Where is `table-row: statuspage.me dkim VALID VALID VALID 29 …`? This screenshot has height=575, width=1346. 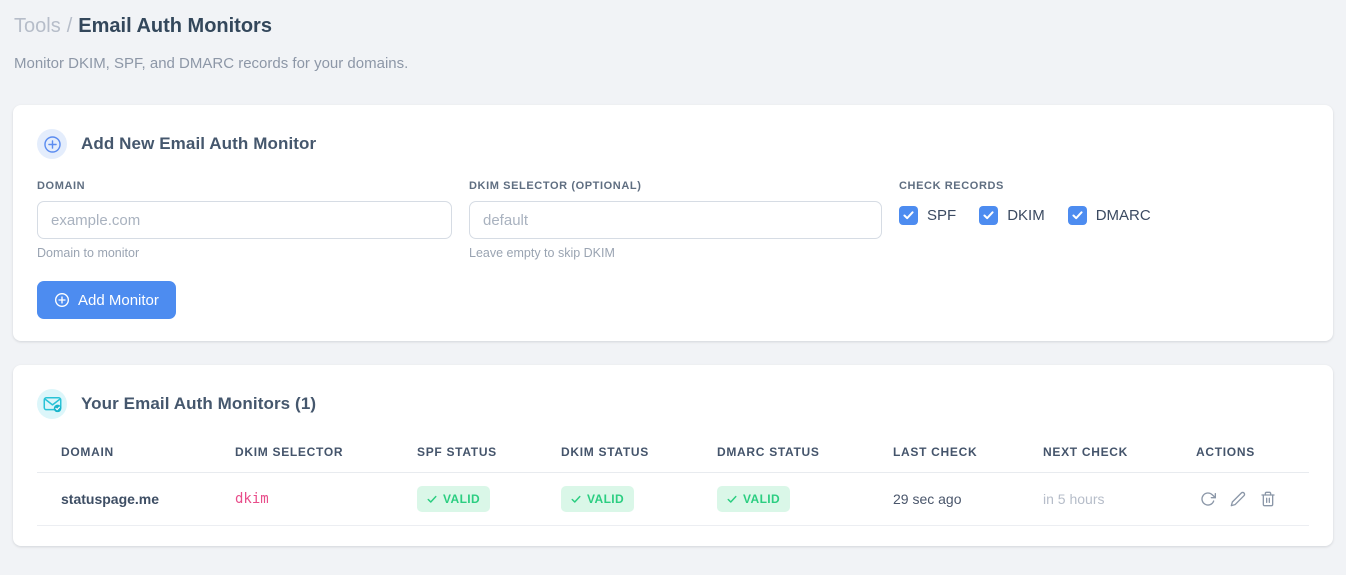
table-row: statuspage.me dkim VALID VALID VALID 29 … is located at coordinates (673, 499).